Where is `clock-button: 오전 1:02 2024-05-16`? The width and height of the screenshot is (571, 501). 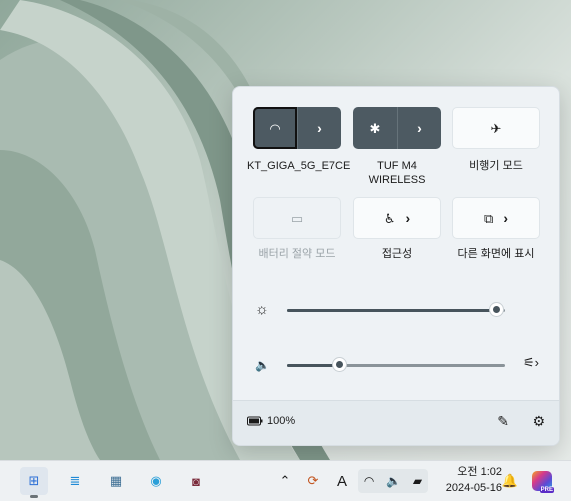
clock-button: 오전 1:02 2024-05-16 is located at coordinates (467, 480).